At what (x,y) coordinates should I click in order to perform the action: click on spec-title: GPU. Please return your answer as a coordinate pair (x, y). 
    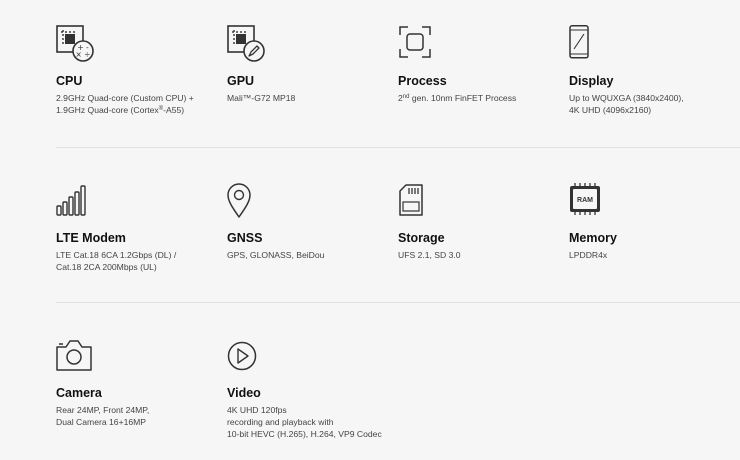
    Looking at the image, I should click on (241, 81).